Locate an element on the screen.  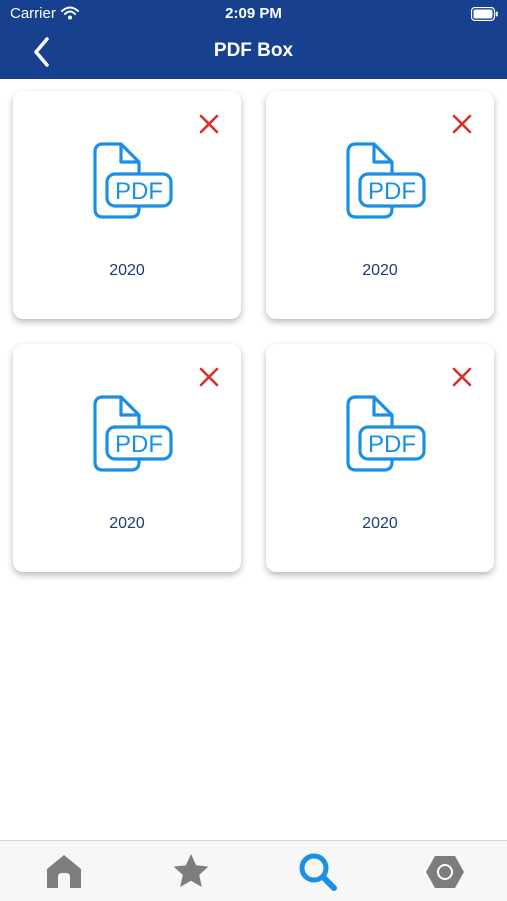
battery-icon is located at coordinates (484, 14).